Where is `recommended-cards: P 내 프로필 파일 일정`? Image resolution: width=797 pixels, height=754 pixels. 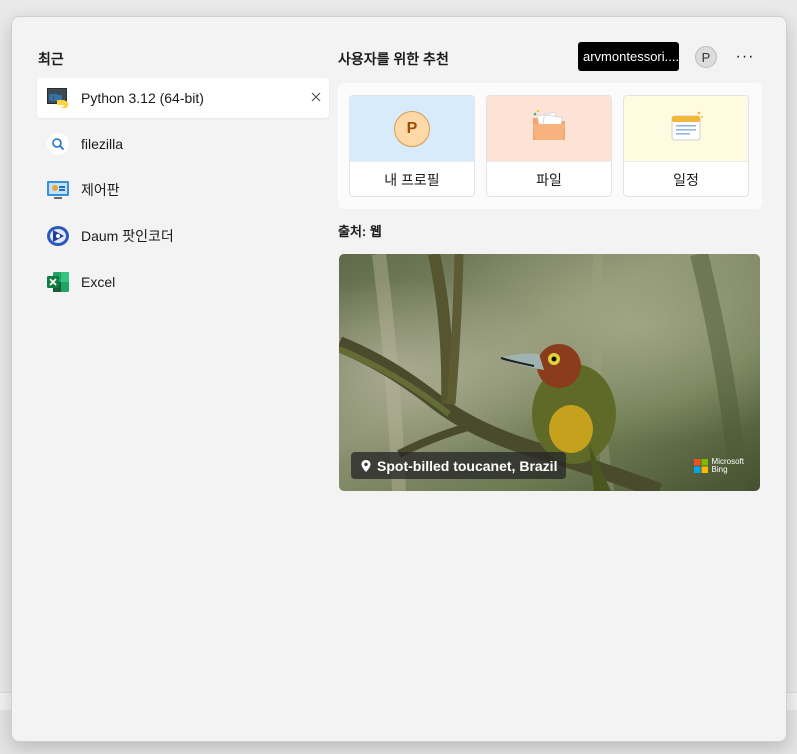 recommended-cards: P 내 프로필 파일 일정 is located at coordinates (550, 146).